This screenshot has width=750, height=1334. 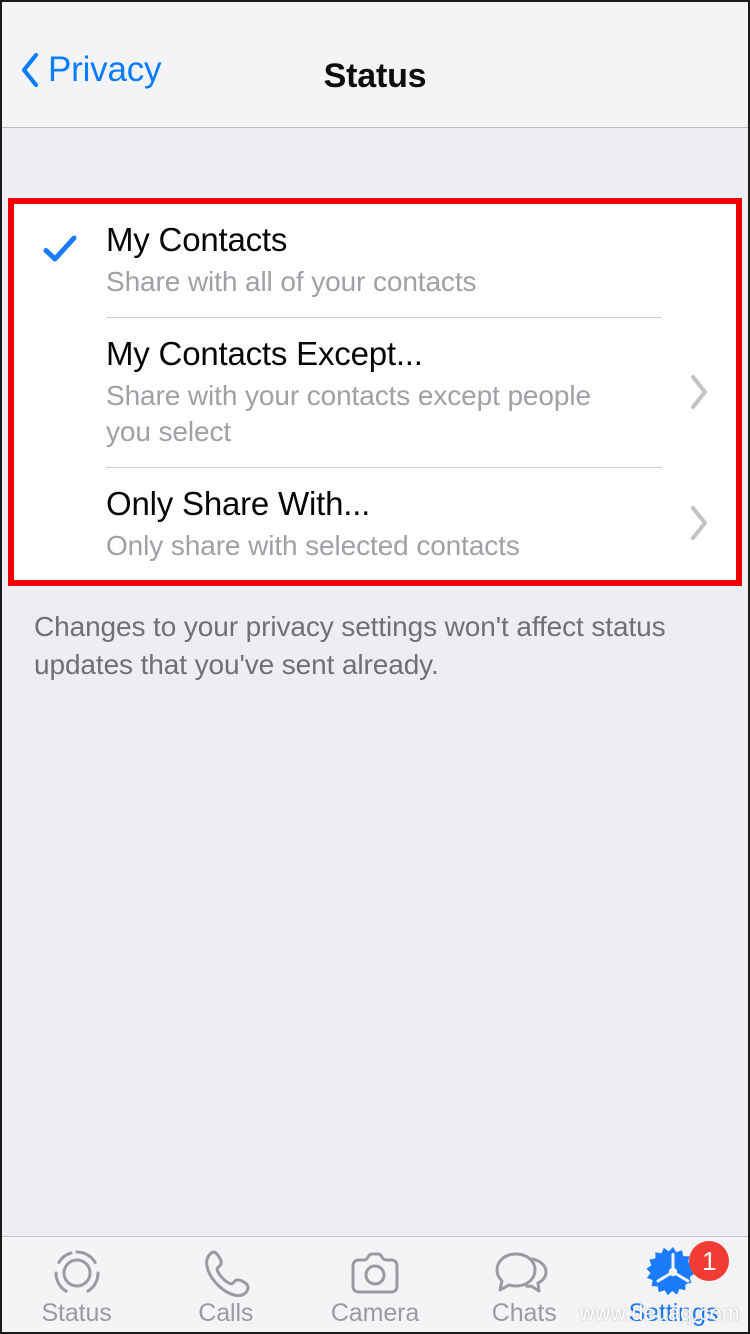 I want to click on content-top-spacer, so click(x=375, y=163).